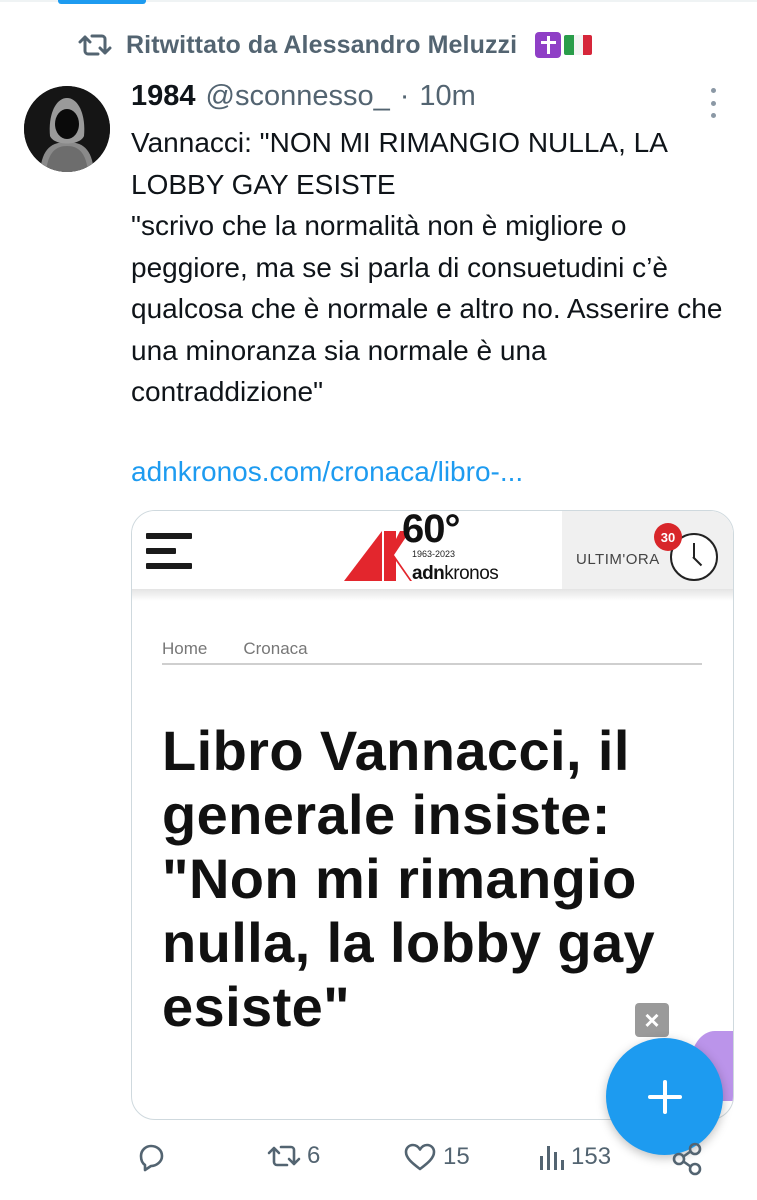  What do you see at coordinates (185, 648) in the screenshot?
I see `breadcrumb-home: Home` at bounding box center [185, 648].